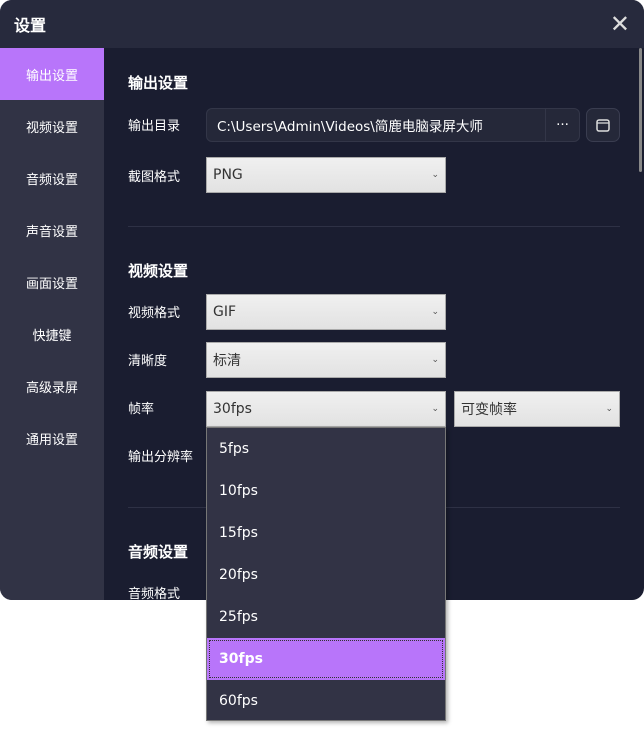 The image size is (644, 731). Describe the element at coordinates (537, 409) in the screenshot. I see `fps-mode-select: 可变帧率 ⌄` at that location.